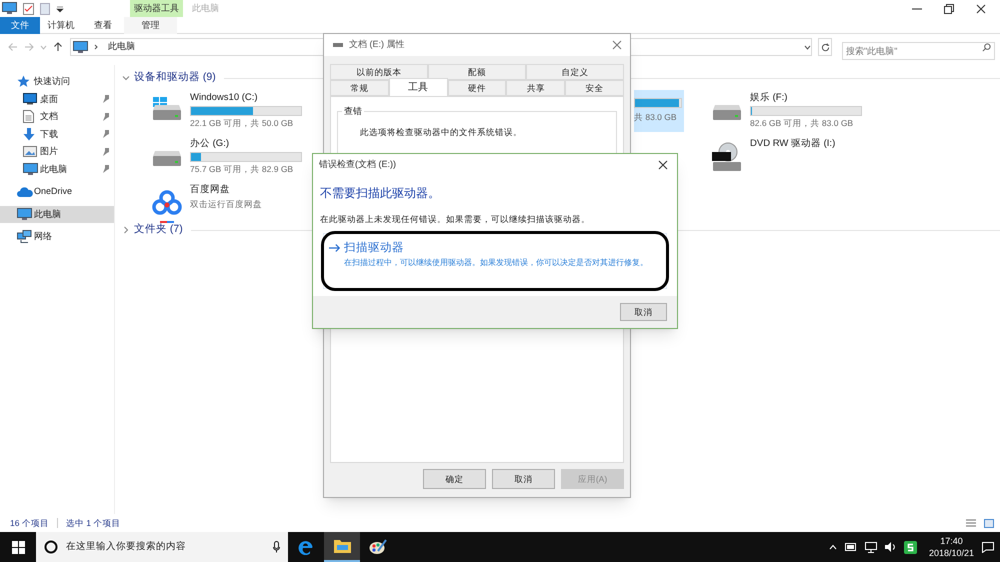 The width and height of the screenshot is (1000, 562). What do you see at coordinates (61, 25) in the screenshot?
I see `ribbon-tab: 计算机` at bounding box center [61, 25].